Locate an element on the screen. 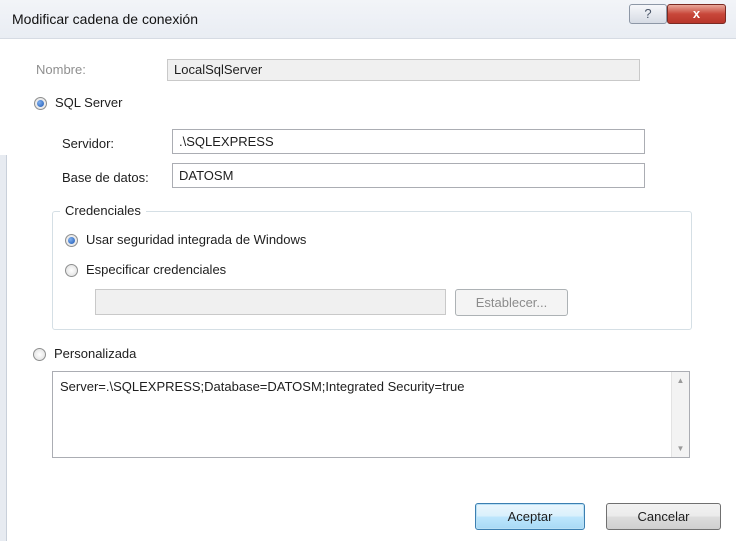  server-field: .\SQLEXPRESS is located at coordinates (408, 141).